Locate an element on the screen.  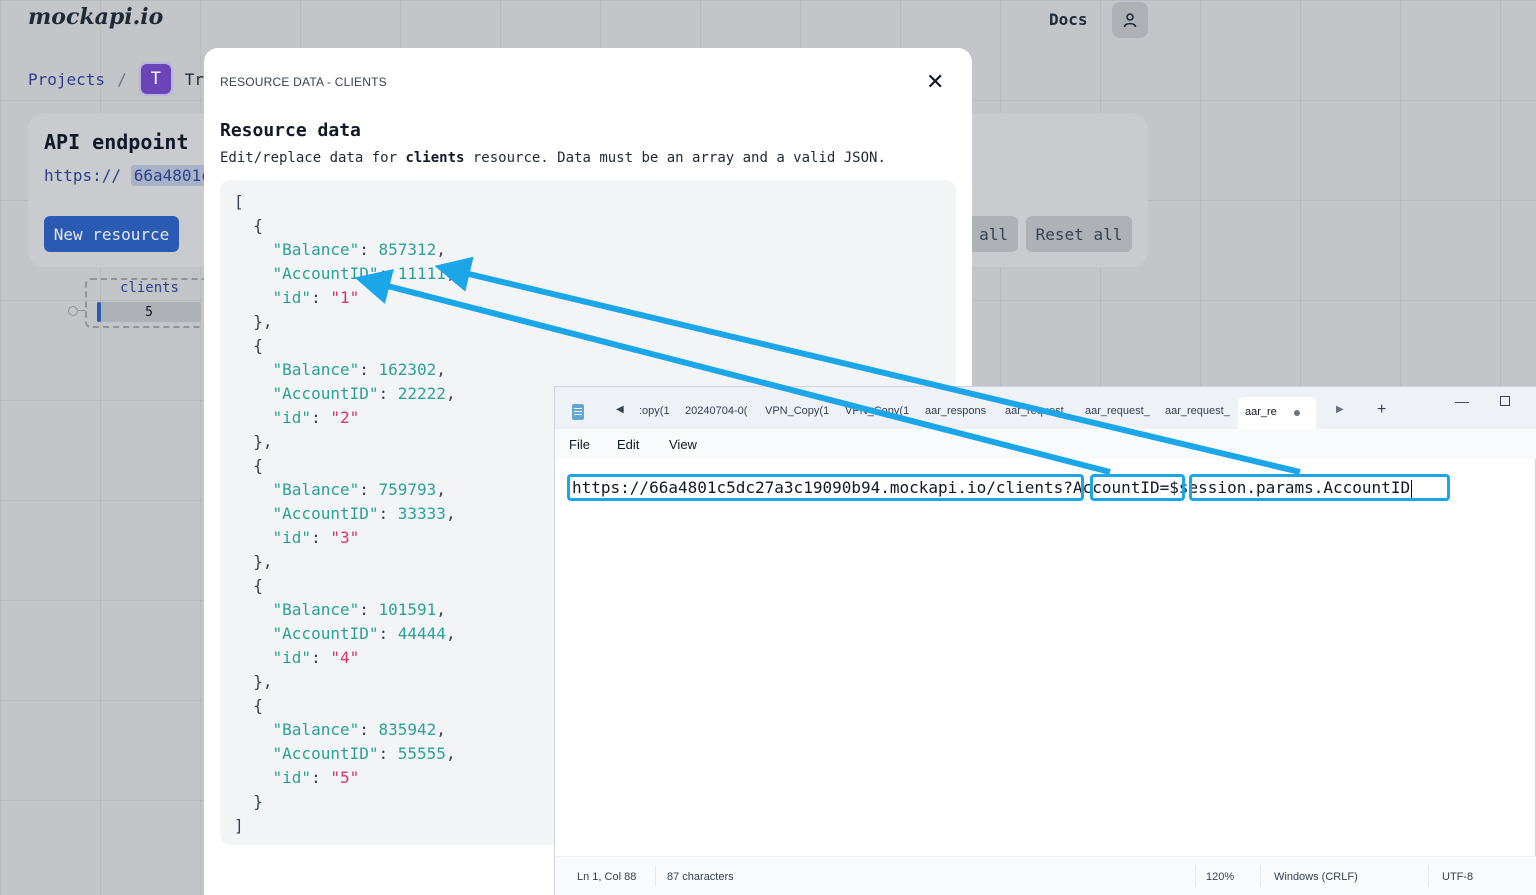
modal-header: RESOURCE DATA - CLIENTS is located at coordinates (303, 82).